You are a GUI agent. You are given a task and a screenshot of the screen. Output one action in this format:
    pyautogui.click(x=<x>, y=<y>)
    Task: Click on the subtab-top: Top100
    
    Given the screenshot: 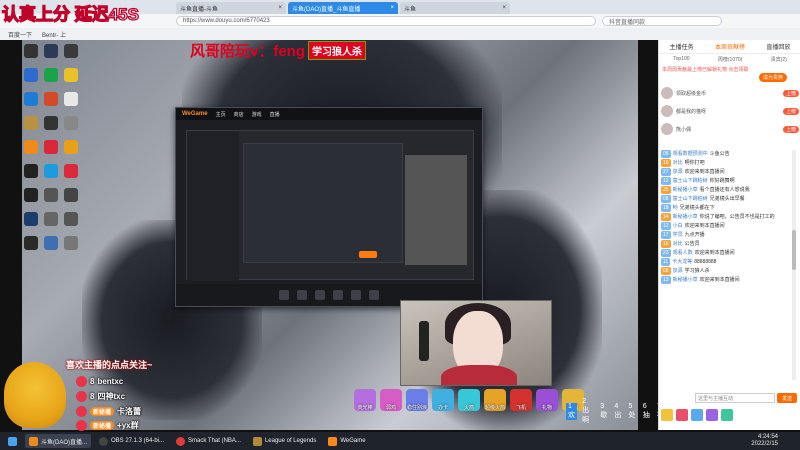 What is the action you would take?
    pyautogui.click(x=681, y=59)
    